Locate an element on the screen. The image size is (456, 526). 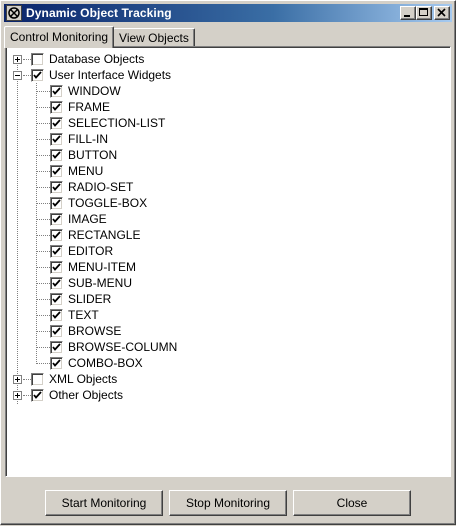
text-checkbox is located at coordinates (56, 315).